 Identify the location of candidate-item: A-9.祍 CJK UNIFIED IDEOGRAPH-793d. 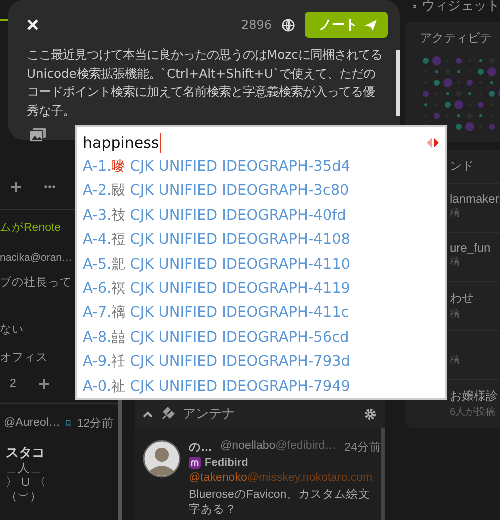
(217, 362).